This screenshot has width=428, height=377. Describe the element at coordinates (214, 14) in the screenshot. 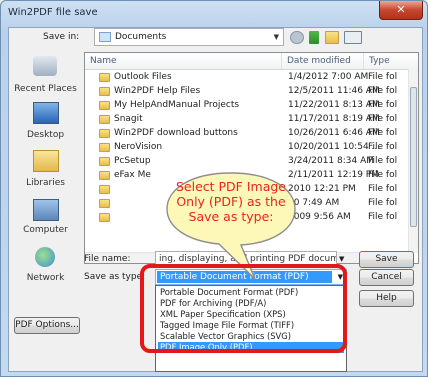

I see `title-bar: Win2PDF file save ✕` at that location.